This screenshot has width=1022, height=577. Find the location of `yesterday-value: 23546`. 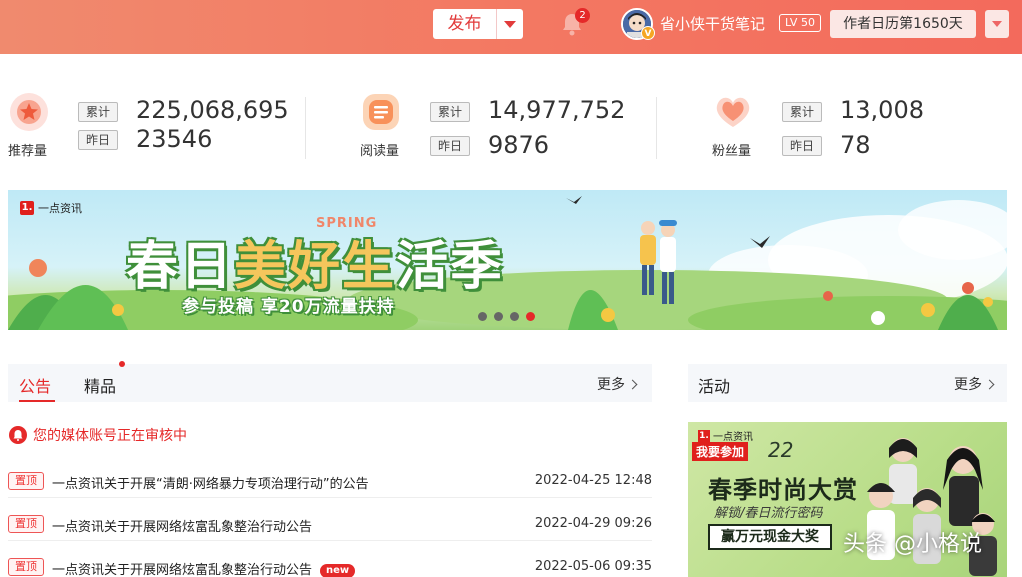

yesterday-value: 23546 is located at coordinates (174, 139).